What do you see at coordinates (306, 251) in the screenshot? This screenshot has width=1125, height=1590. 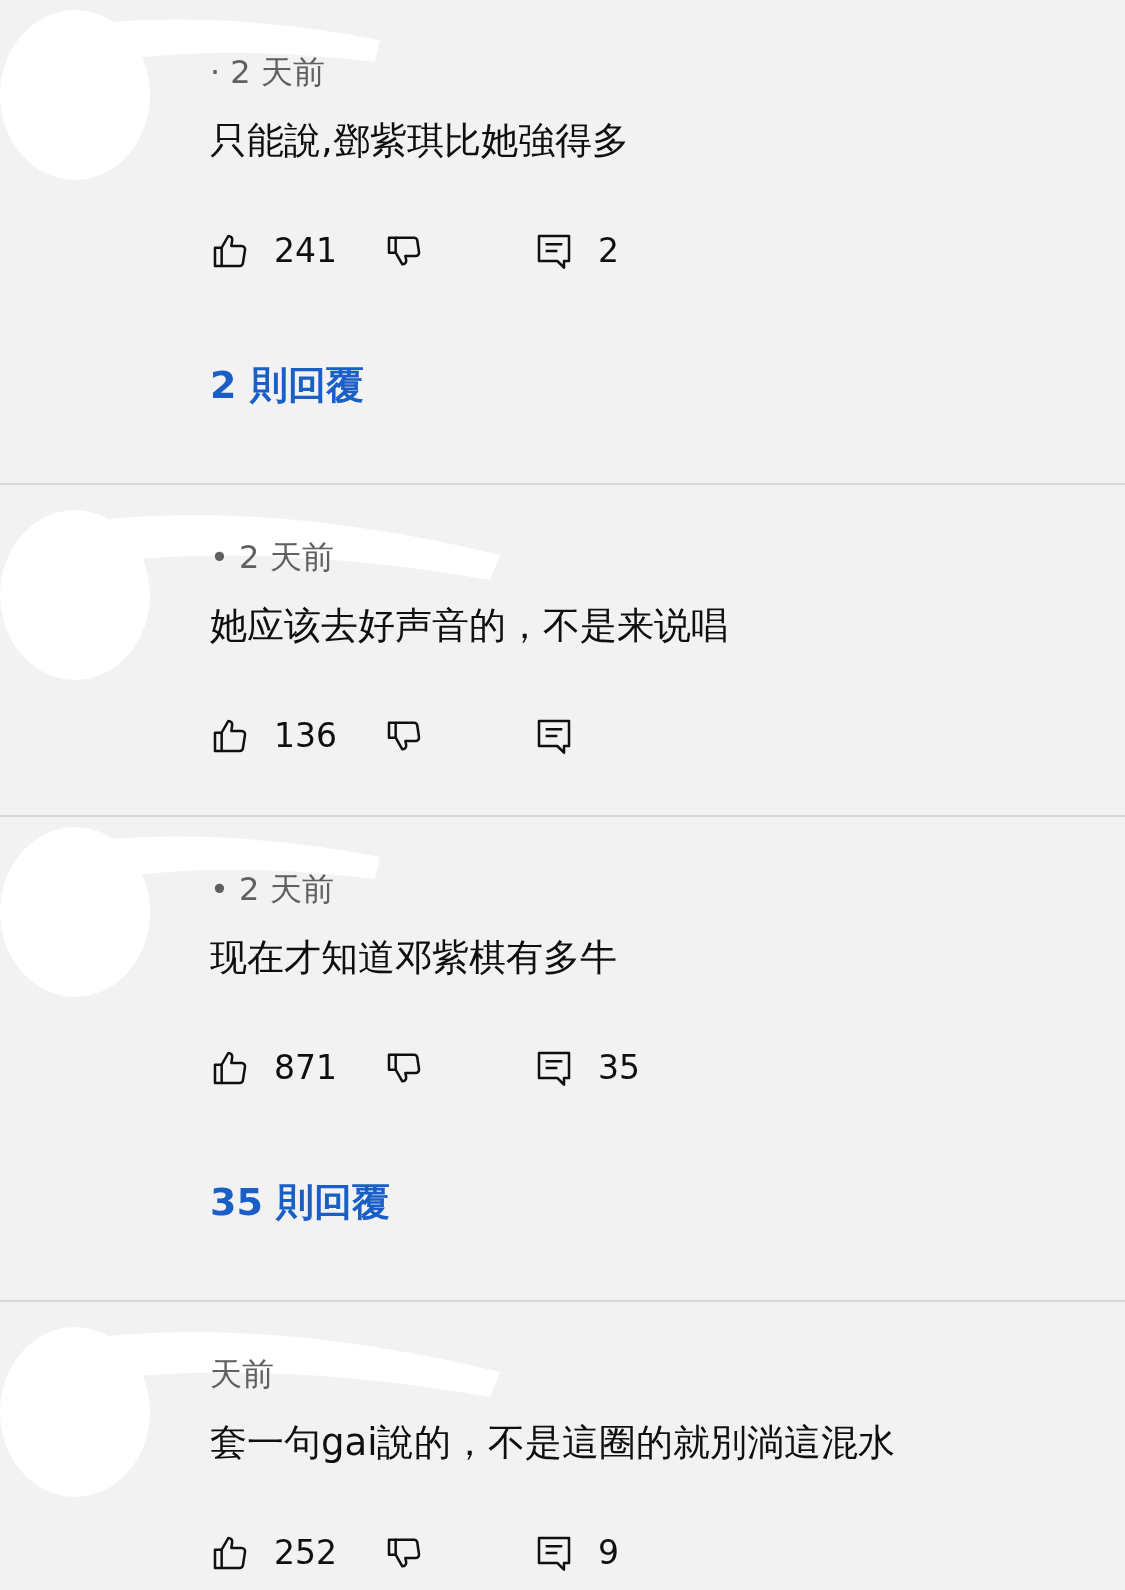 I see `like-count: 241` at bounding box center [306, 251].